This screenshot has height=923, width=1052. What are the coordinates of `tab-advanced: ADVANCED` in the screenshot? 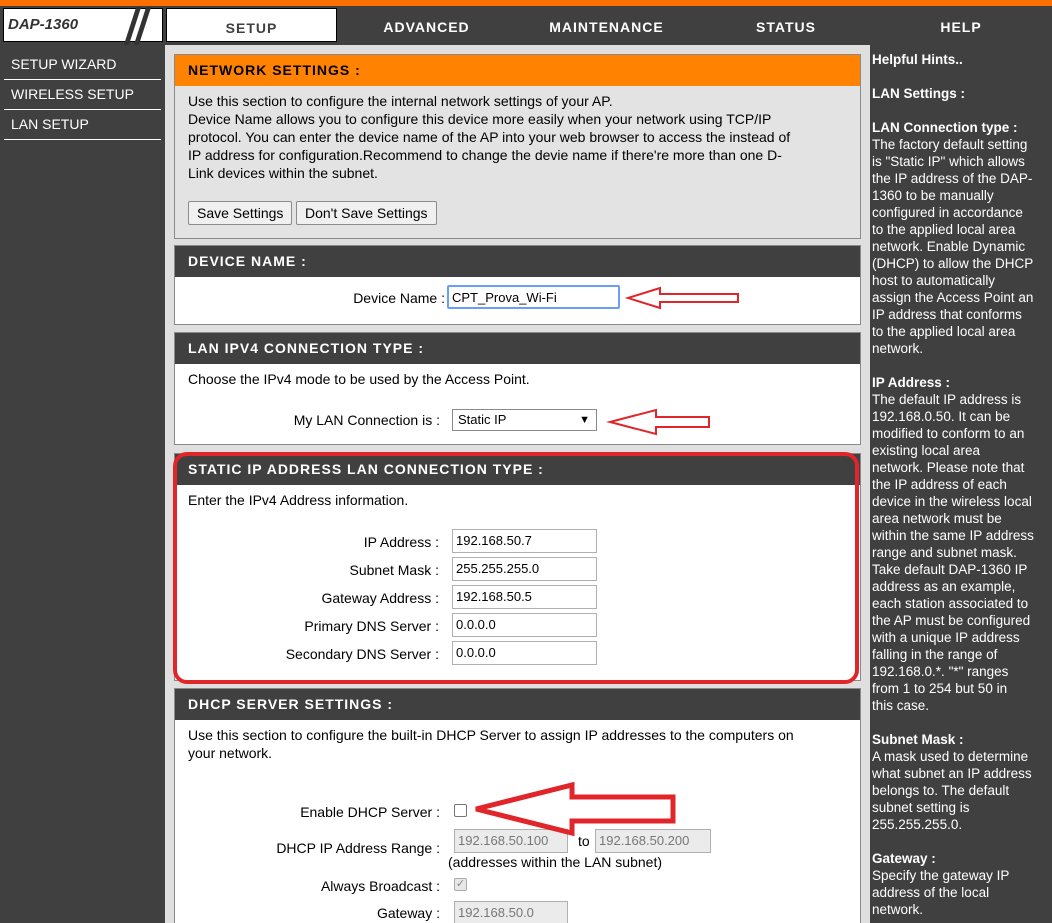 It's located at (426, 25).